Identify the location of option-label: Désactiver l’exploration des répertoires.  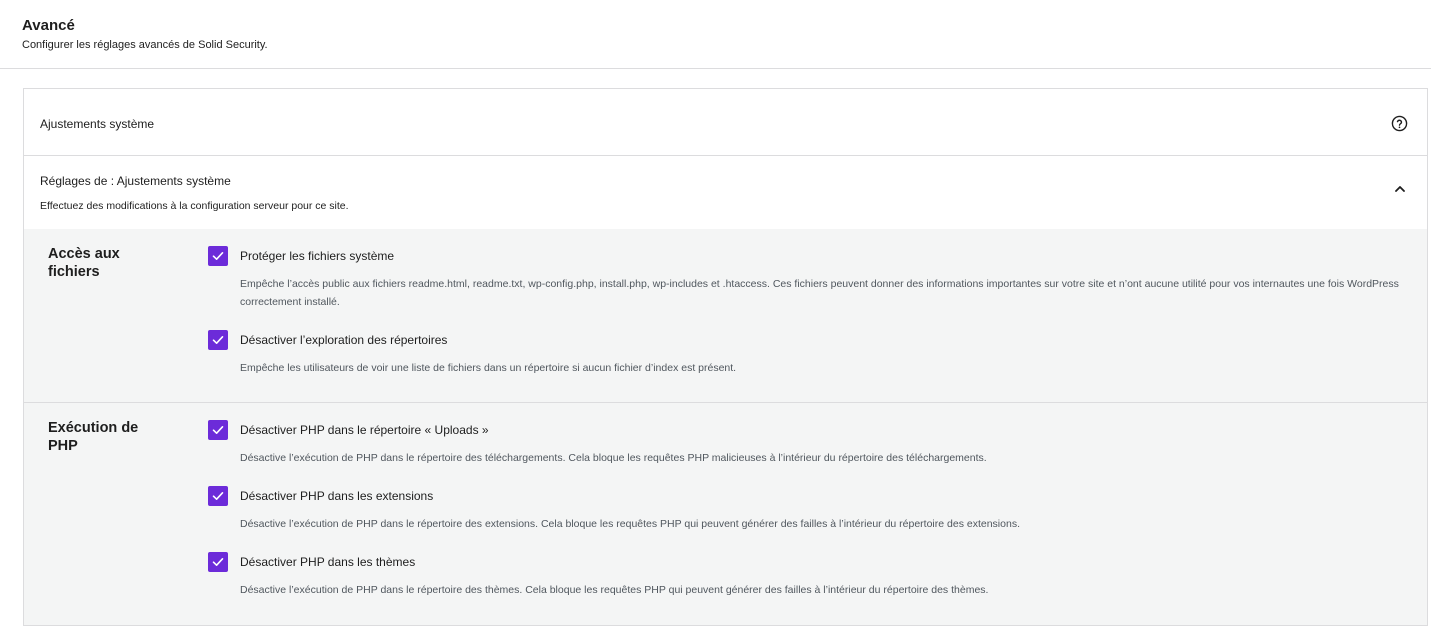
(343, 340).